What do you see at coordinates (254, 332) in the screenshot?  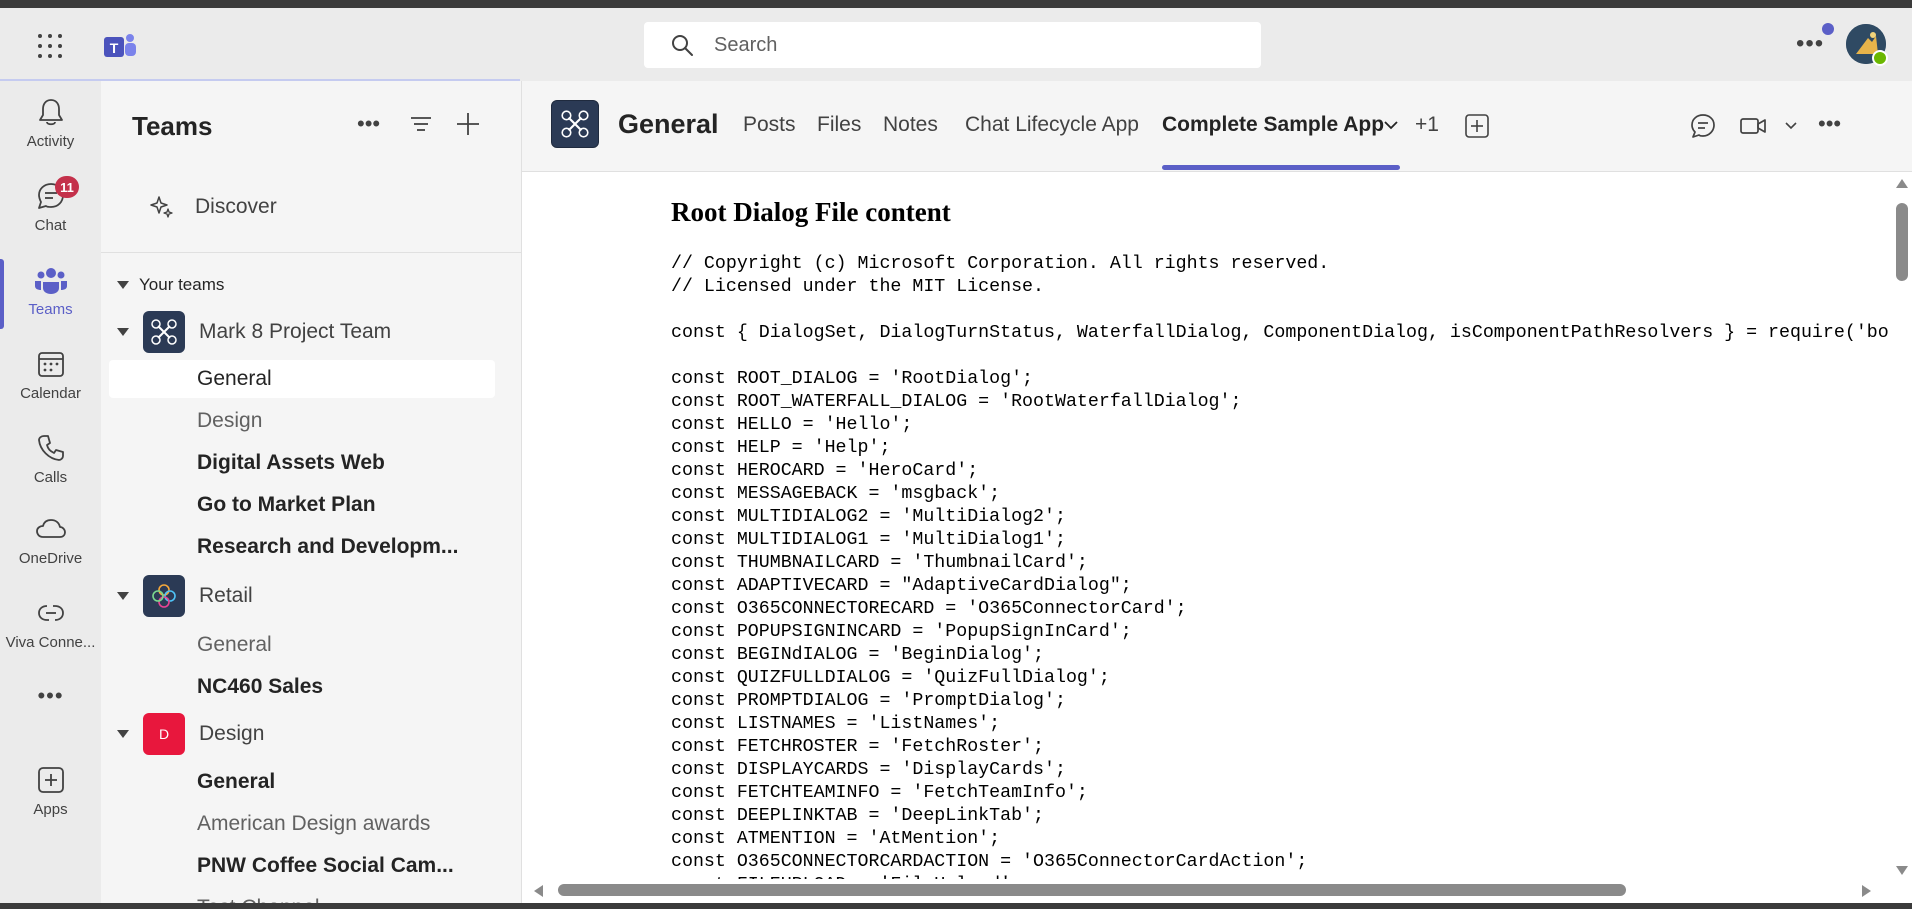 I see `team-mark-8-project-team: Mark 8 Project Team` at bounding box center [254, 332].